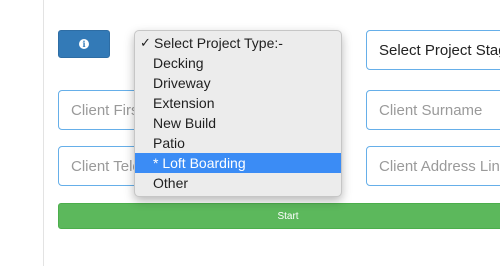 The width and height of the screenshot is (500, 266). What do you see at coordinates (43, 133) in the screenshot?
I see `sidebar-divider` at bounding box center [43, 133].